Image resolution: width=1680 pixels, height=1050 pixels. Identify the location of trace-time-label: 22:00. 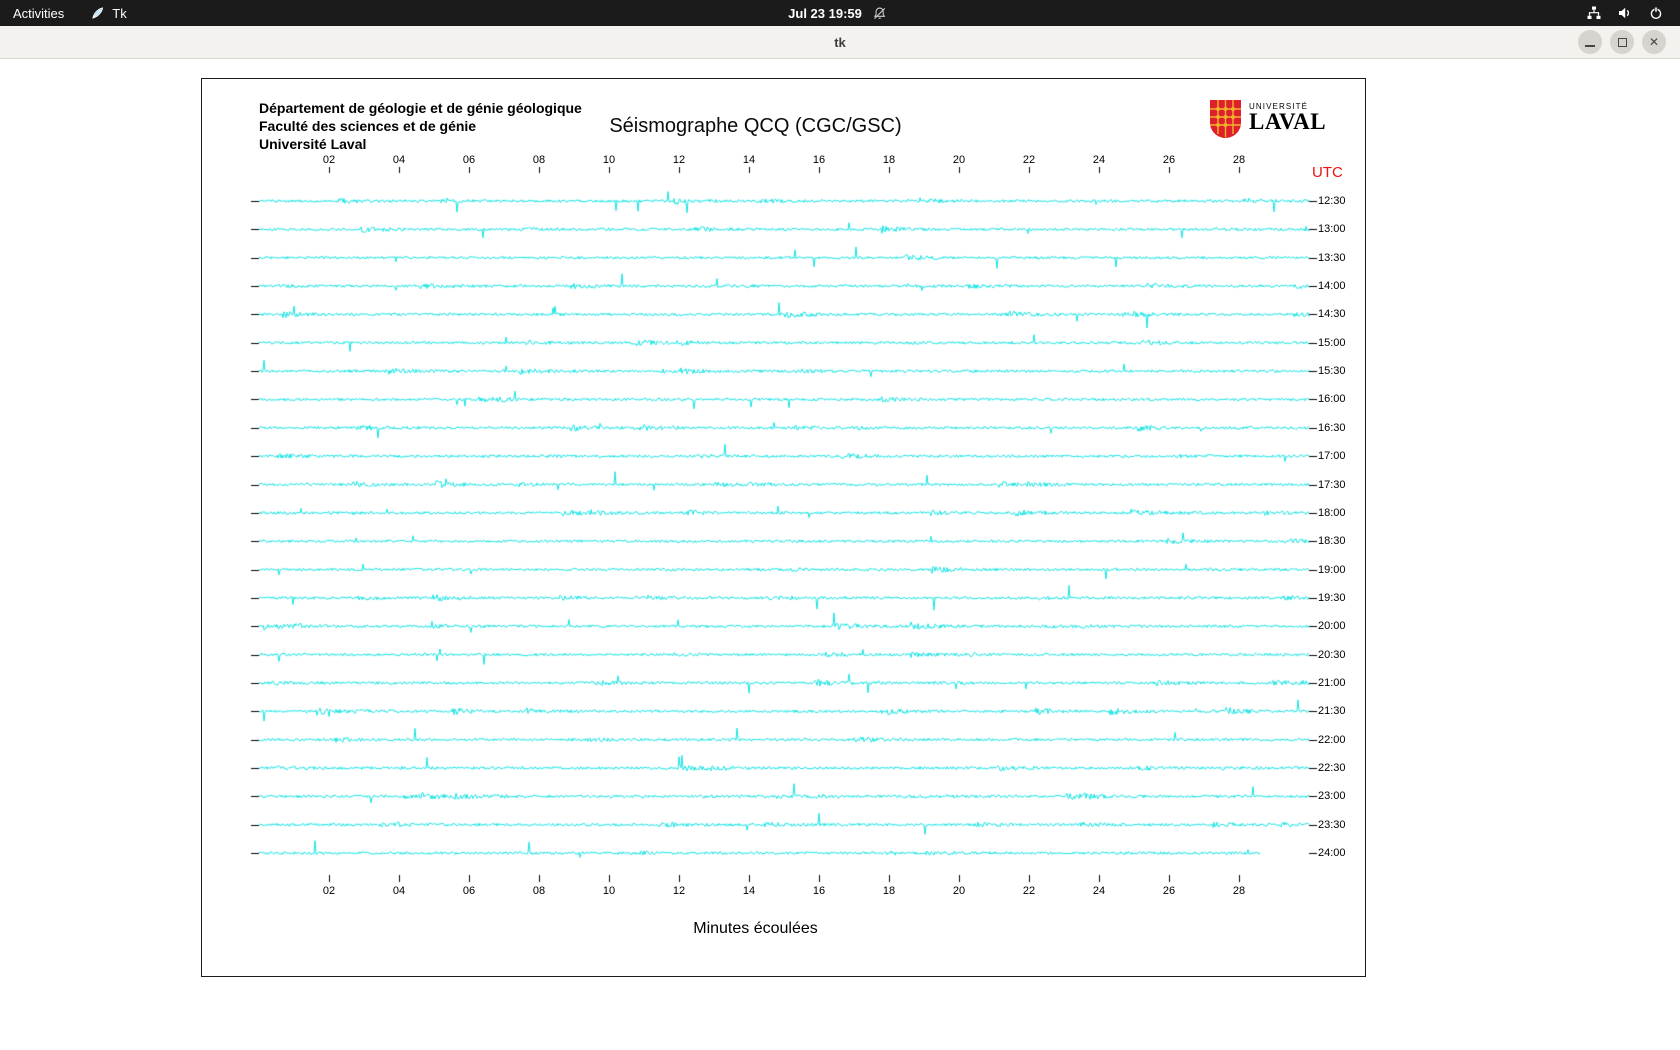
(1332, 739).